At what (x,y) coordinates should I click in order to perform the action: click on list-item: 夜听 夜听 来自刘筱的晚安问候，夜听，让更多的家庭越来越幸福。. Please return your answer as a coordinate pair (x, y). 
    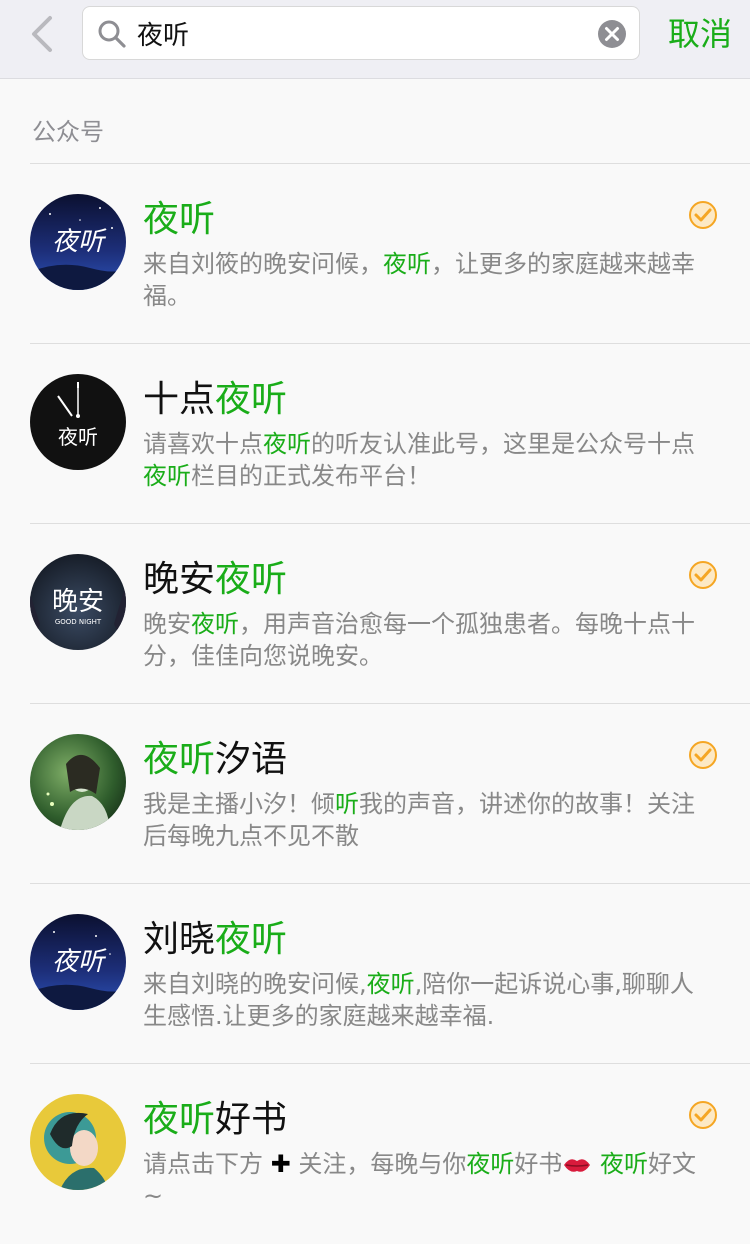
    Looking at the image, I should click on (375, 254).